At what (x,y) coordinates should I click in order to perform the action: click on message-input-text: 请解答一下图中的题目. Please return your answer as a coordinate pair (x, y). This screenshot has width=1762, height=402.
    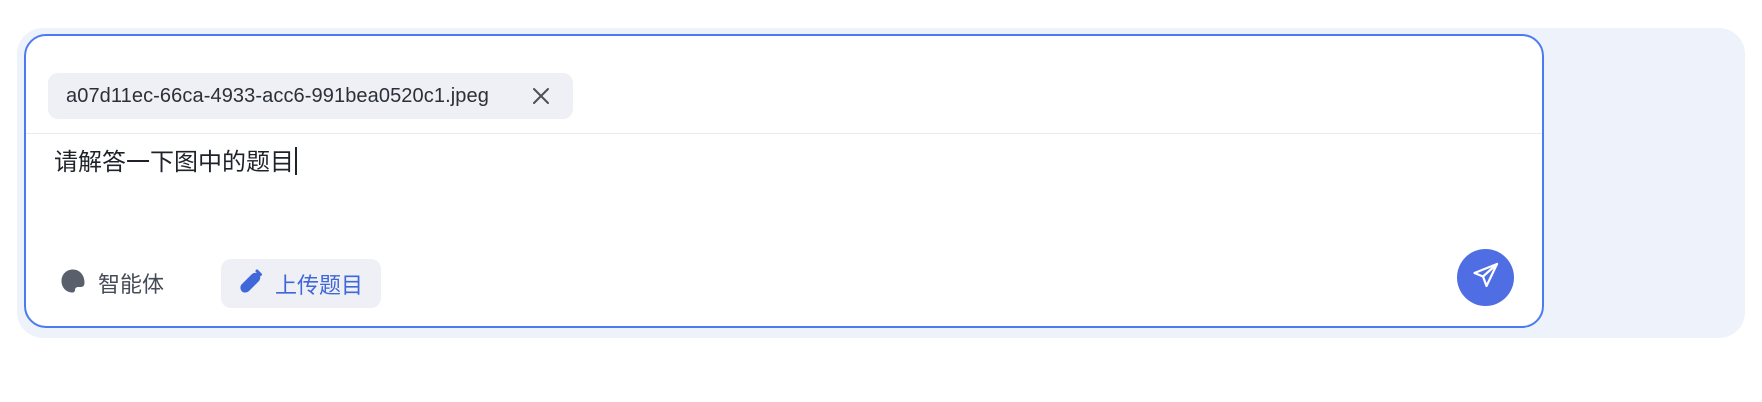
    Looking at the image, I should click on (174, 162).